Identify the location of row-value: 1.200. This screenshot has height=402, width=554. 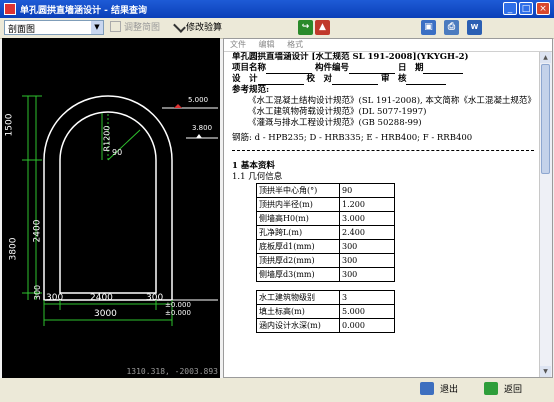
(367, 204).